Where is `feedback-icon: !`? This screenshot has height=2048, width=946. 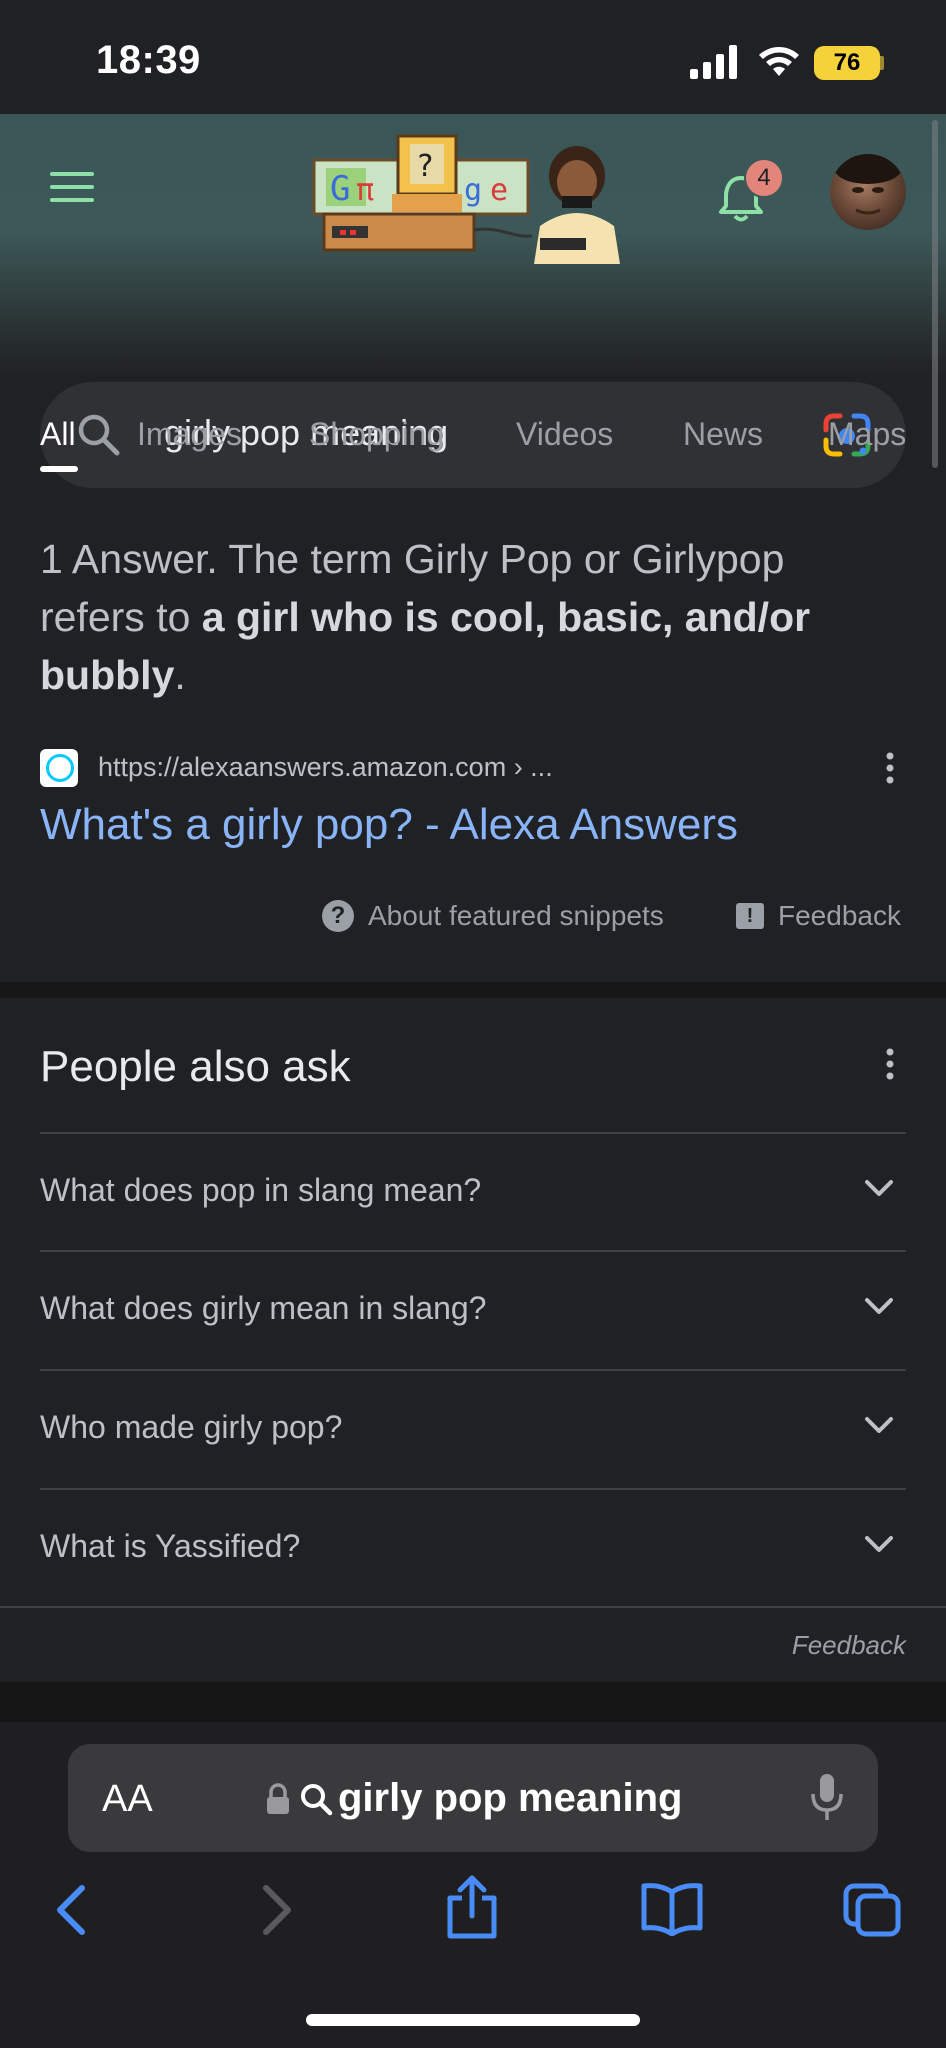 feedback-icon: ! is located at coordinates (750, 916).